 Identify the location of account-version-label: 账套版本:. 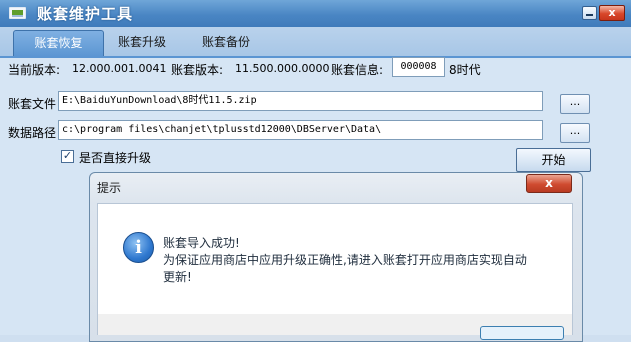
(197, 70).